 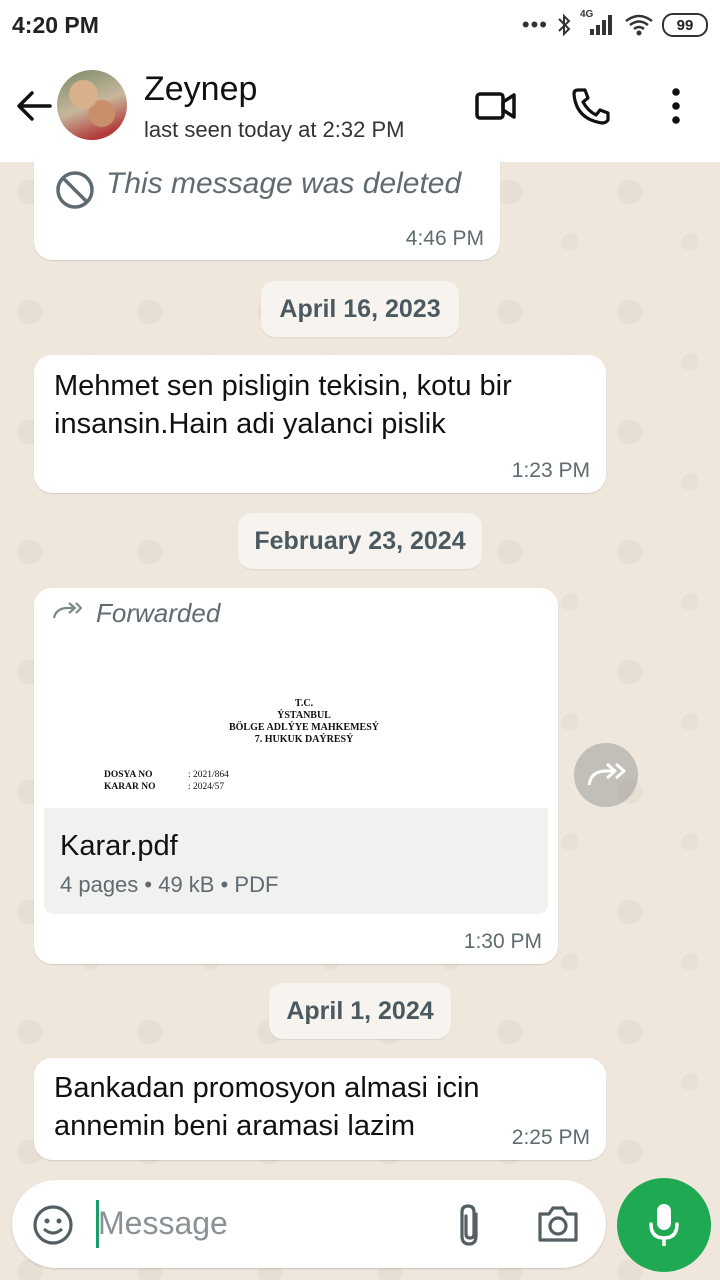 I want to click on signal-icon: 4G, so click(x=598, y=23).